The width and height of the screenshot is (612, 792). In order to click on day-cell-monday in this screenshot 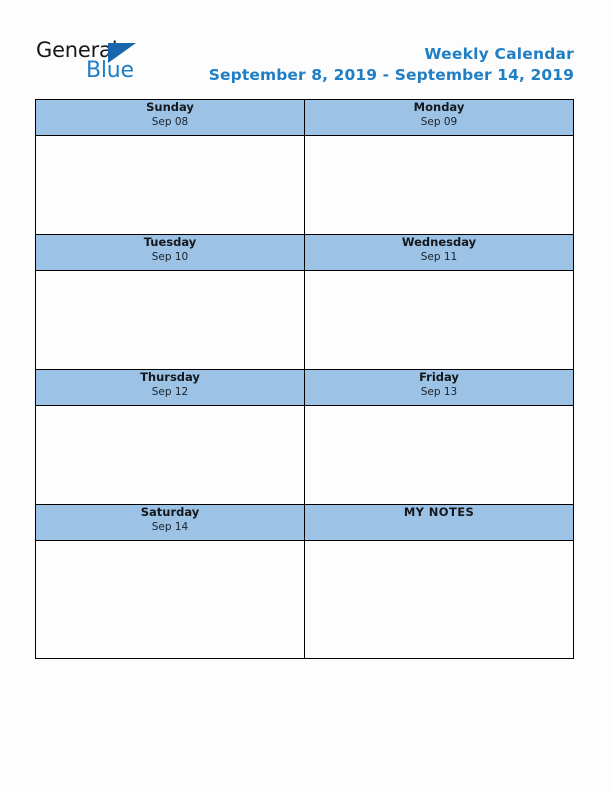, I will do `click(439, 185)`.